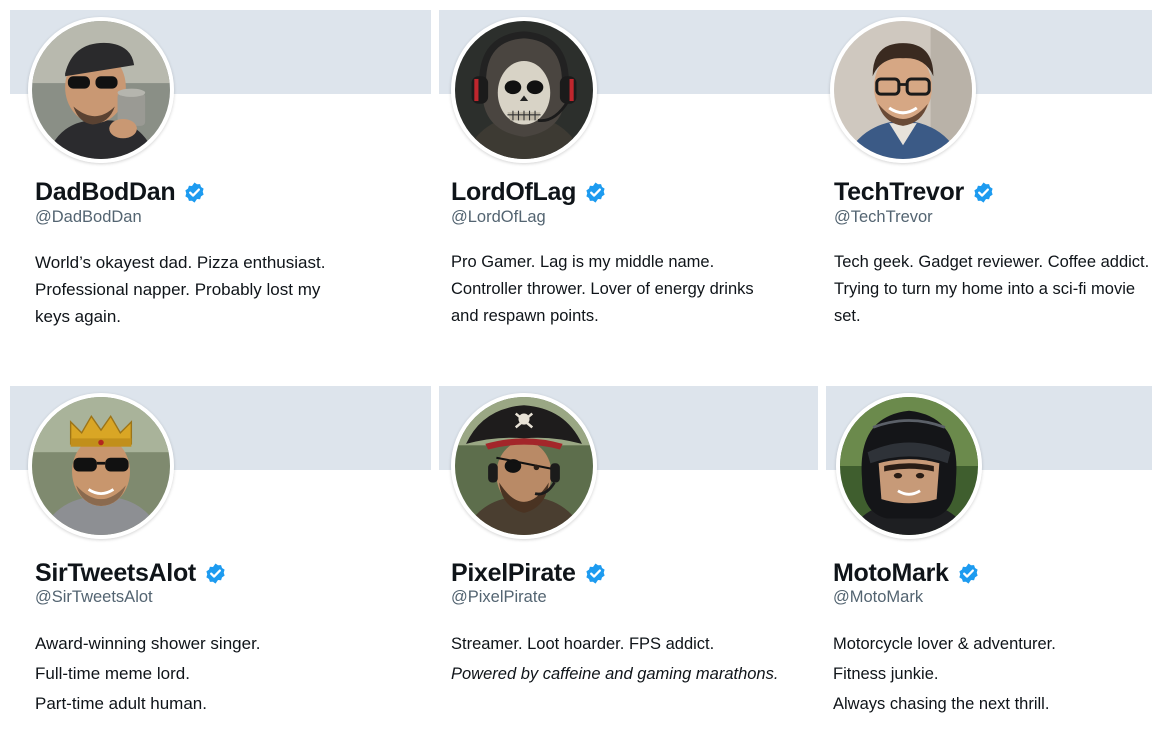 This screenshot has width=1152, height=755. Describe the element at coordinates (899, 192) in the screenshot. I see `display-name: TechTrevor` at that location.